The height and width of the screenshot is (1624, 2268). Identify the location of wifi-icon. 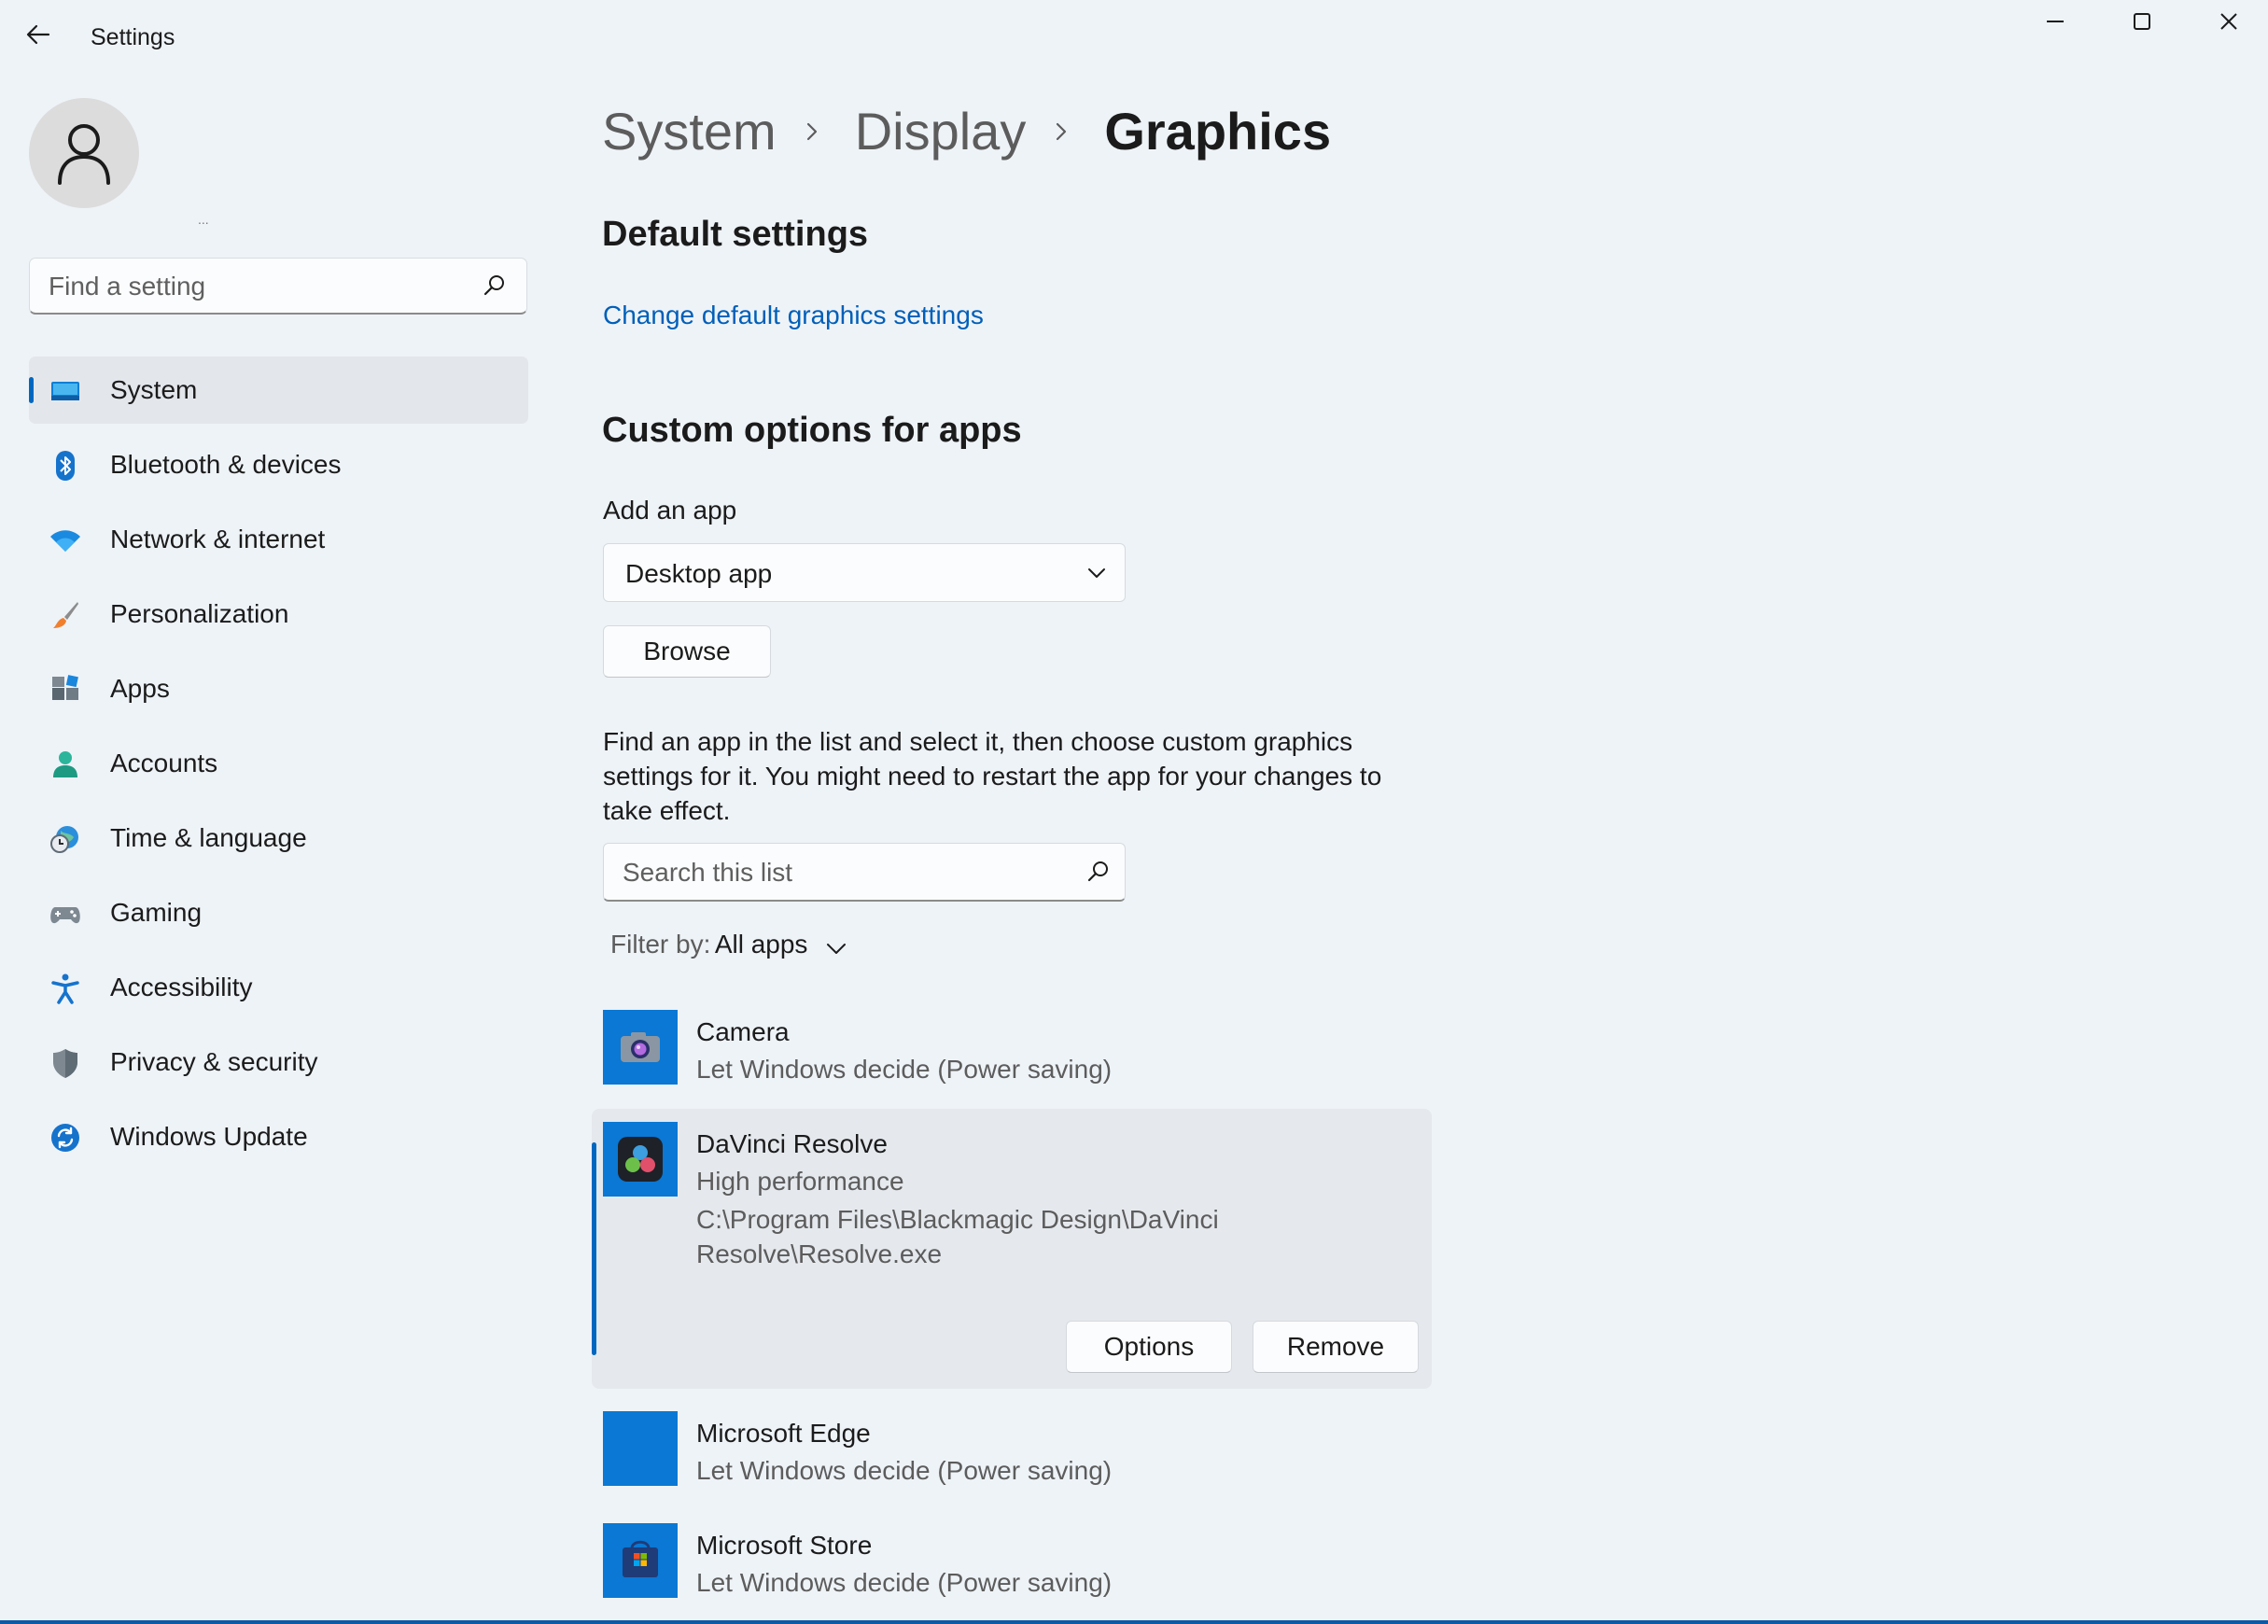
(65, 541).